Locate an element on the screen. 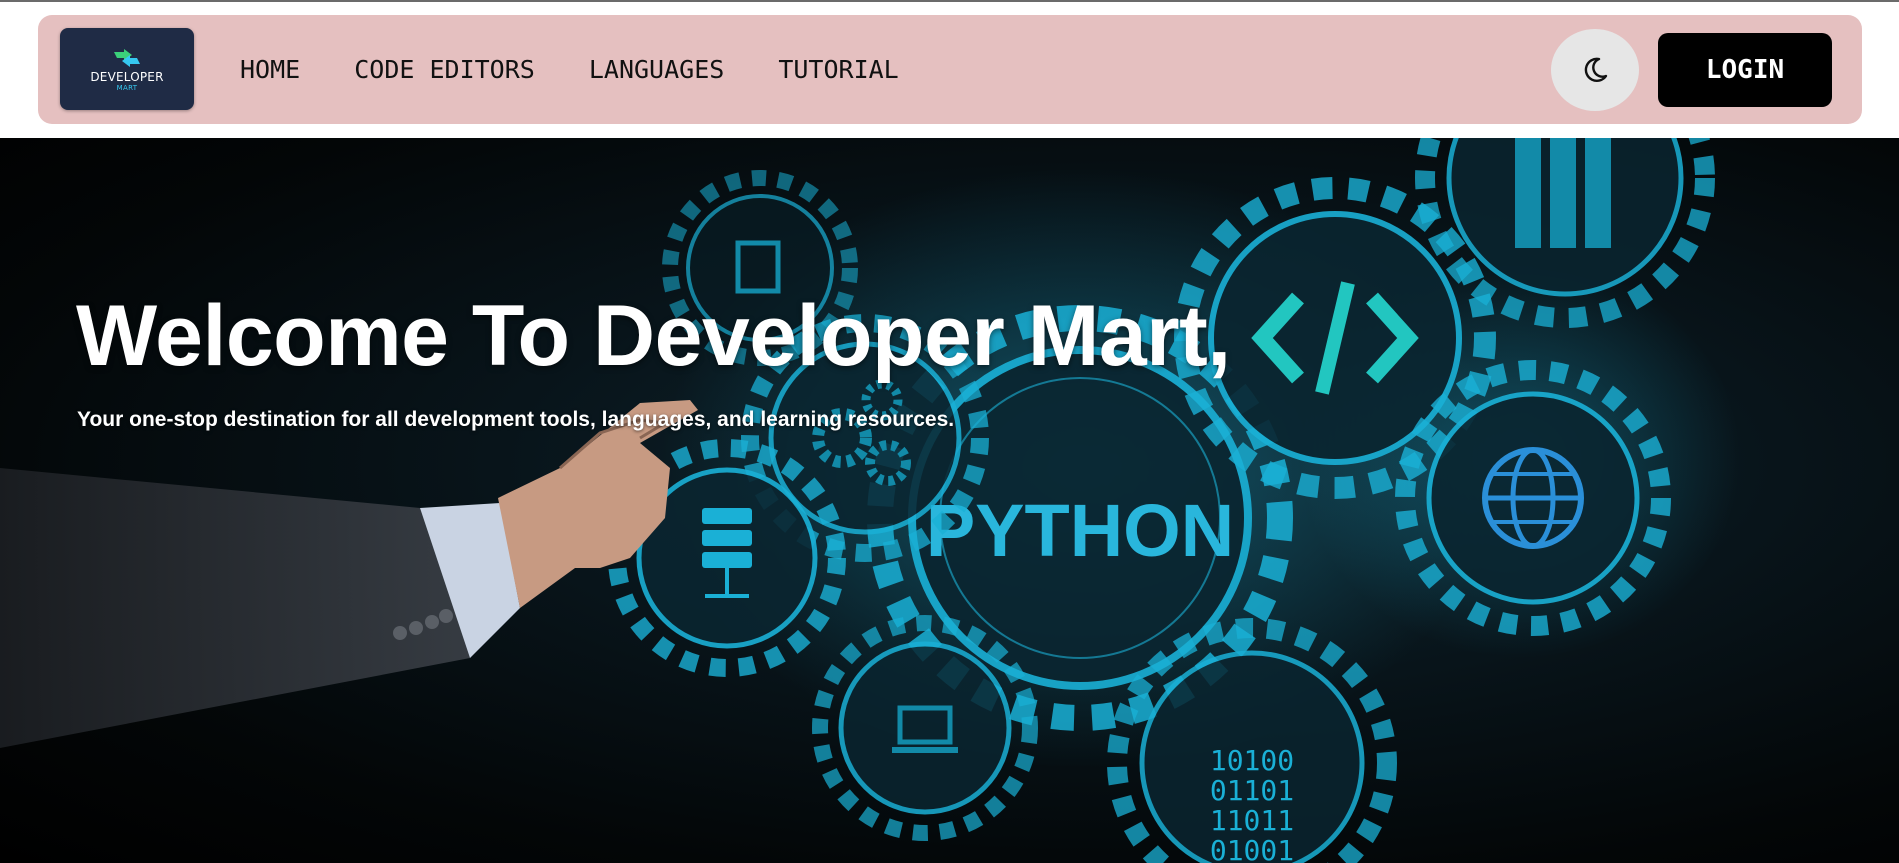 This screenshot has width=1899, height=863. binary-row-1: 10100 is located at coordinates (1252, 760).